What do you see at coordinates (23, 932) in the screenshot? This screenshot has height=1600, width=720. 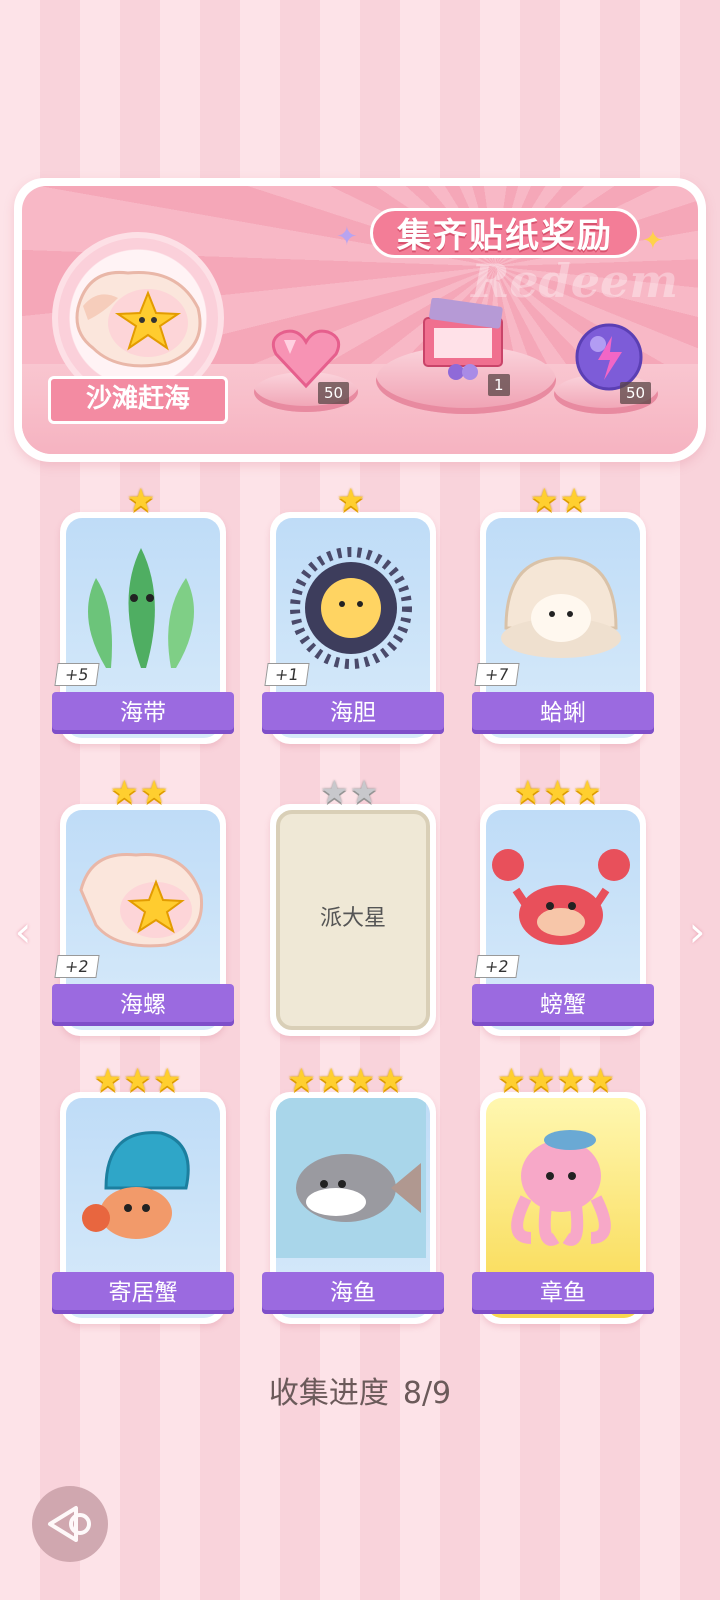 I see `prev-page-arrow-icon: ‹` at bounding box center [23, 932].